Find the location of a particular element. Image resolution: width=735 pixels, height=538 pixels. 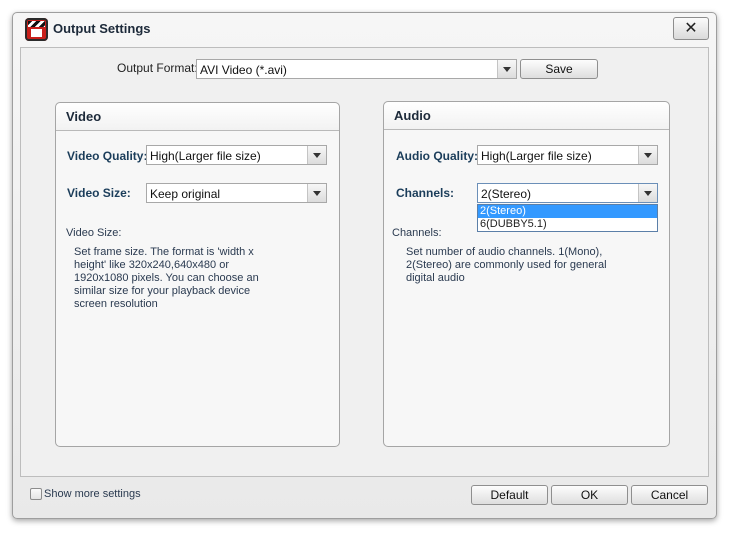

video-panel-header: Video is located at coordinates (197, 117).